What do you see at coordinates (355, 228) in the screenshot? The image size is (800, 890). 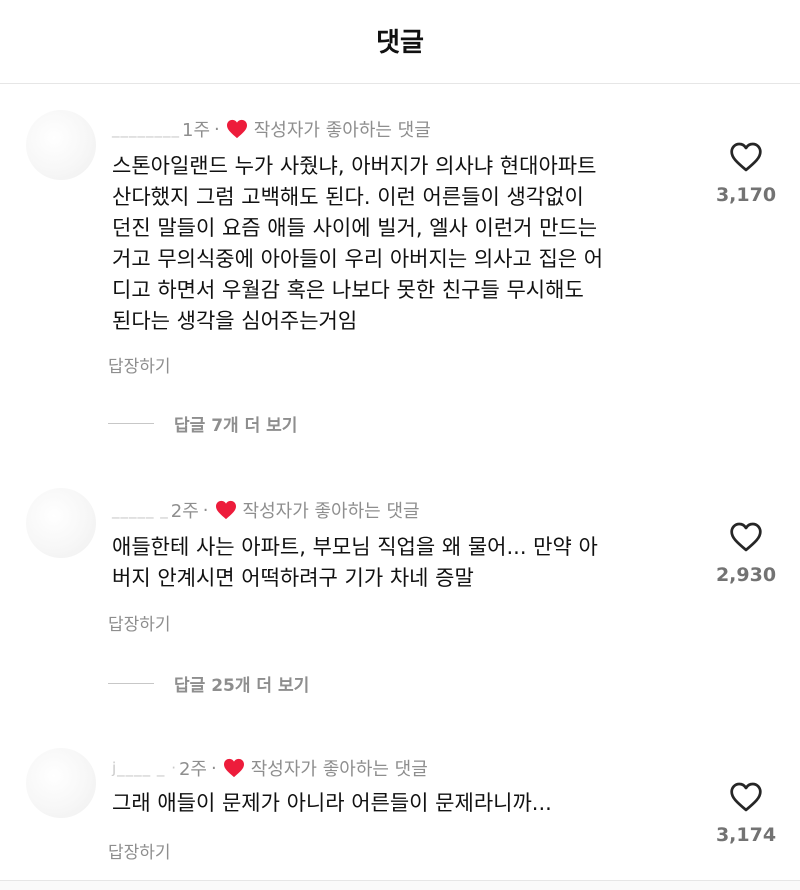 I see `comment-line: 던진 말들이 요즘 애들 사이에 빌거, 엘사 이런거 만드는` at bounding box center [355, 228].